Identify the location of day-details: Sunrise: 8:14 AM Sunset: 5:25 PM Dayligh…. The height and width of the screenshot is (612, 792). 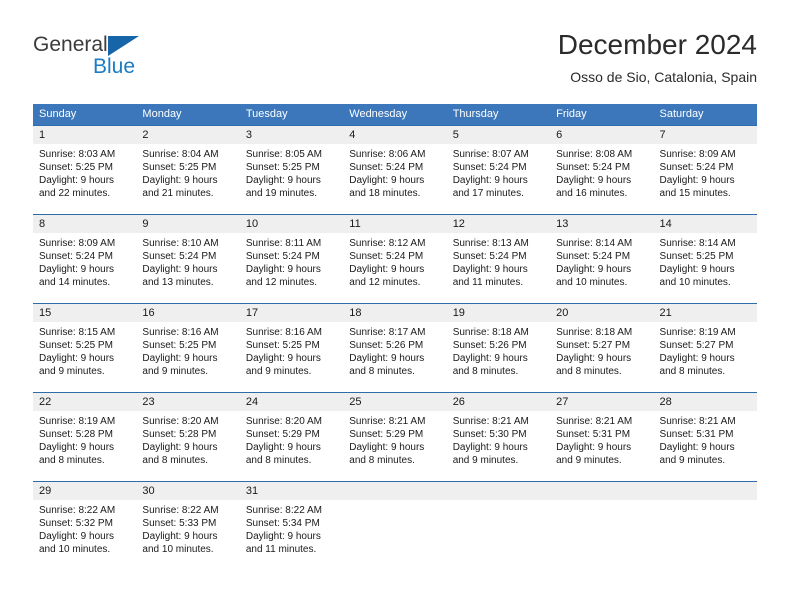
(705, 261).